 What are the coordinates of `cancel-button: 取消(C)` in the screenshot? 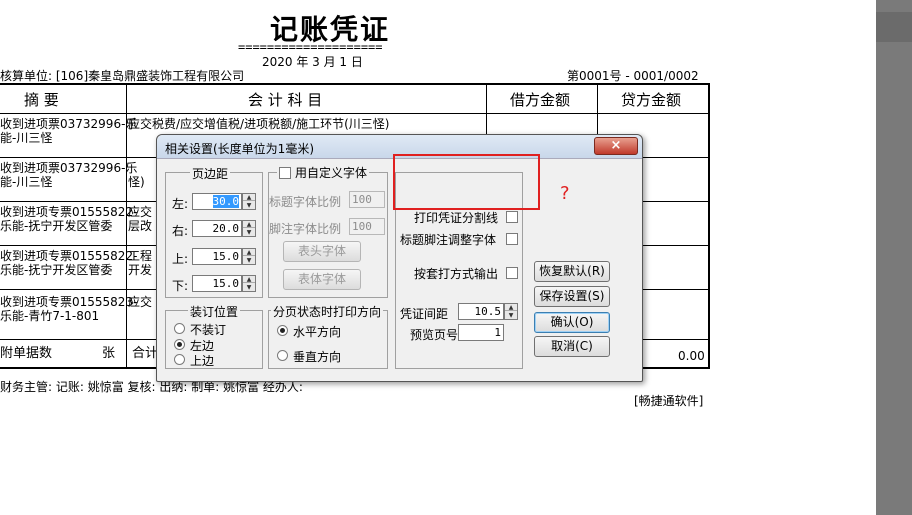 It's located at (572, 346).